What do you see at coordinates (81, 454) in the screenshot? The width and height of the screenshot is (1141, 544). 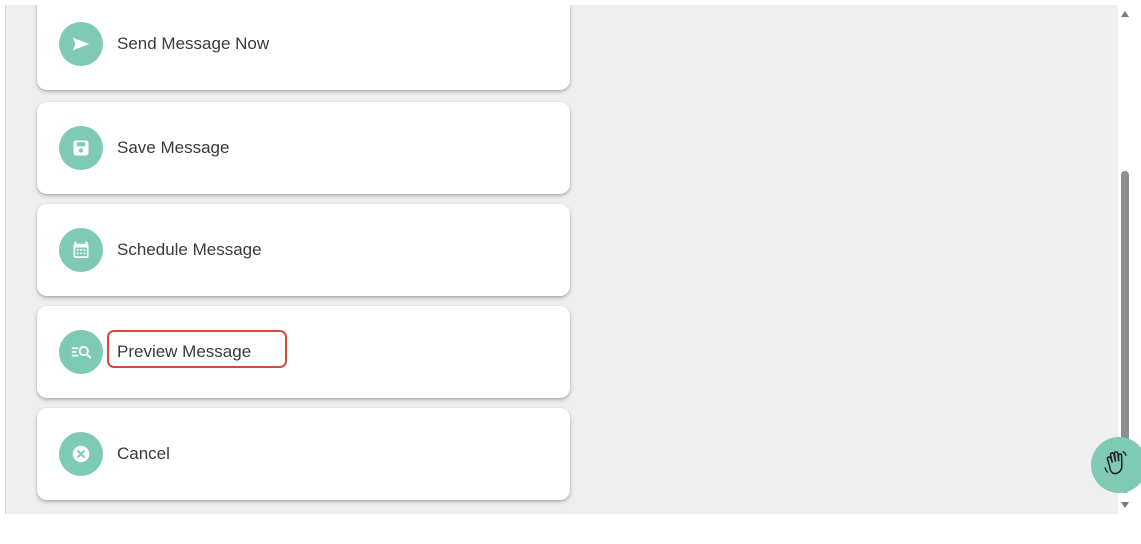 I see `cancel-icon` at bounding box center [81, 454].